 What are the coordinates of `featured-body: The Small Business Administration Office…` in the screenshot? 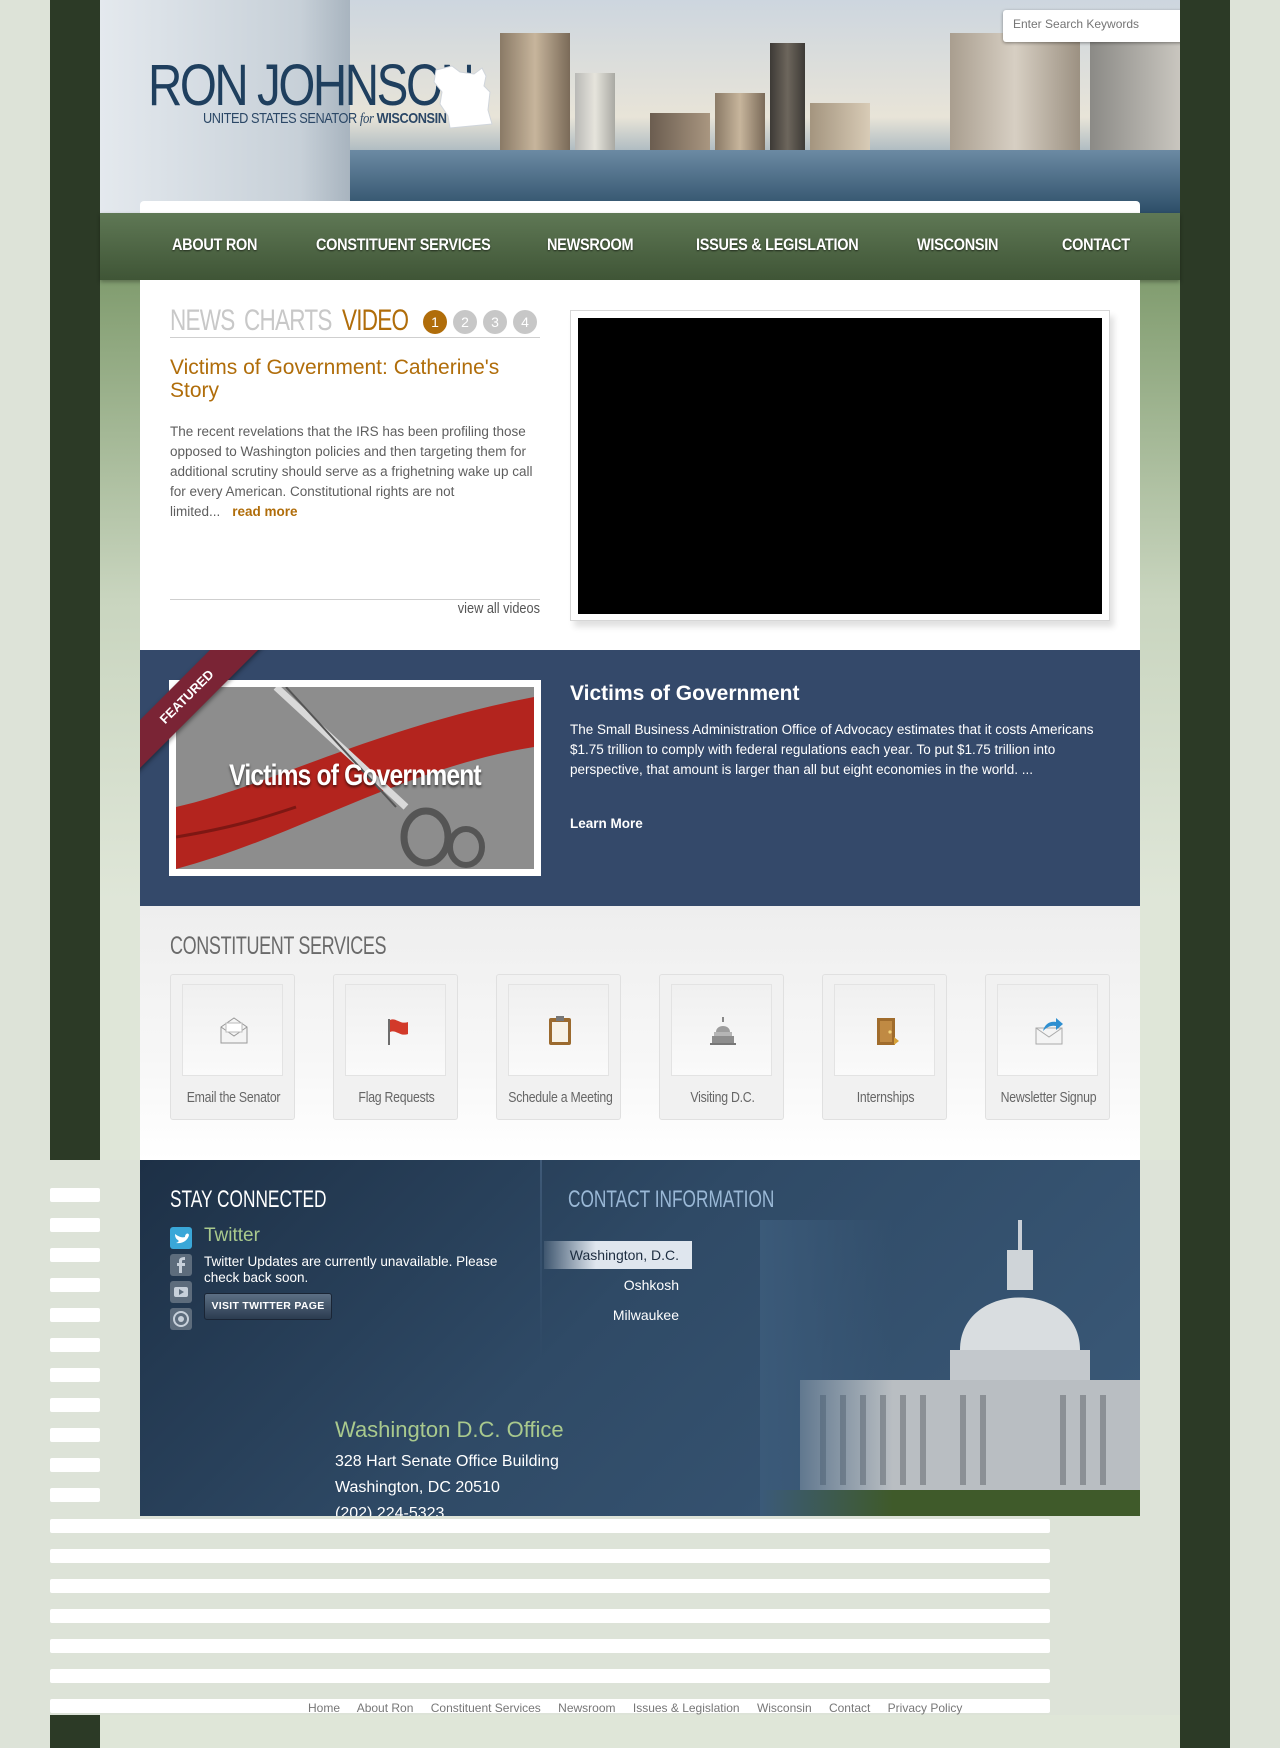 It's located at (832, 749).